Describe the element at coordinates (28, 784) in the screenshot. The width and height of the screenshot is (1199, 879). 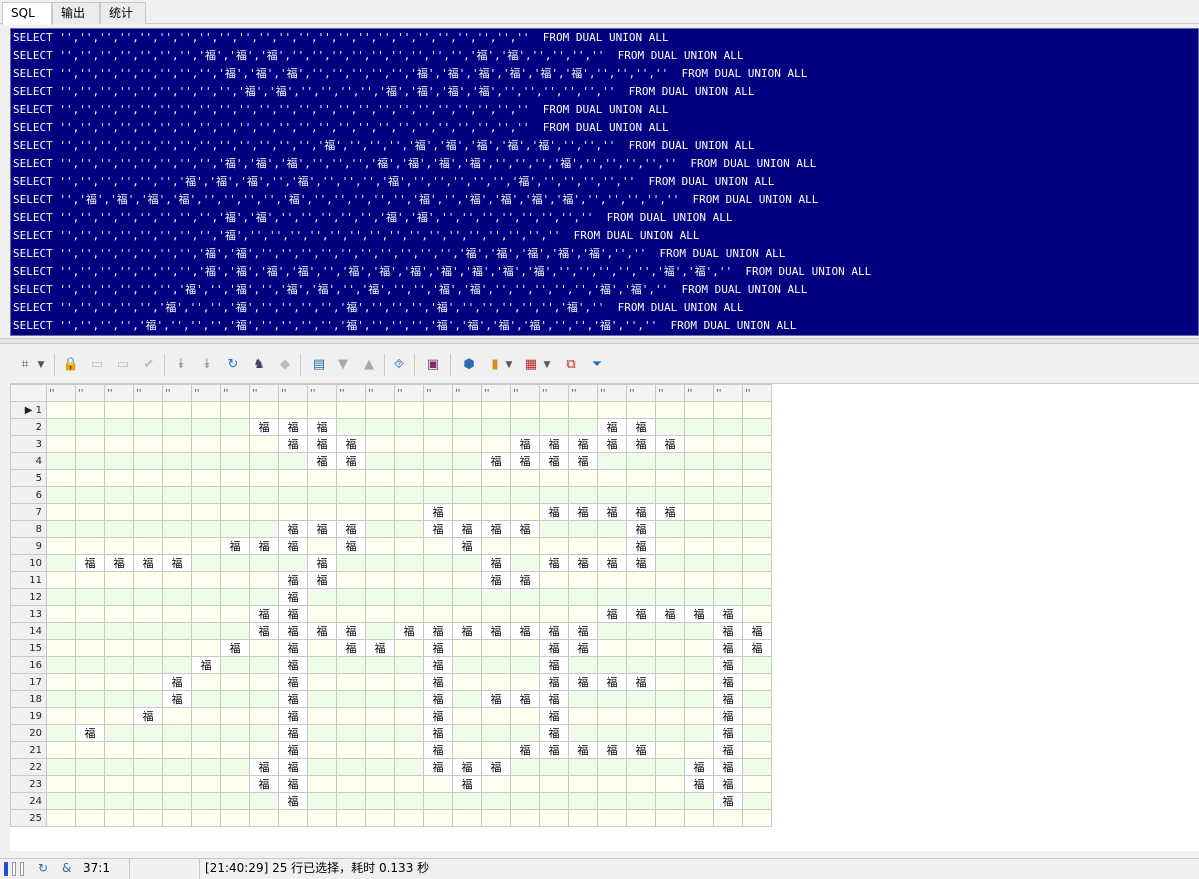
I see `row-number: 23` at that location.